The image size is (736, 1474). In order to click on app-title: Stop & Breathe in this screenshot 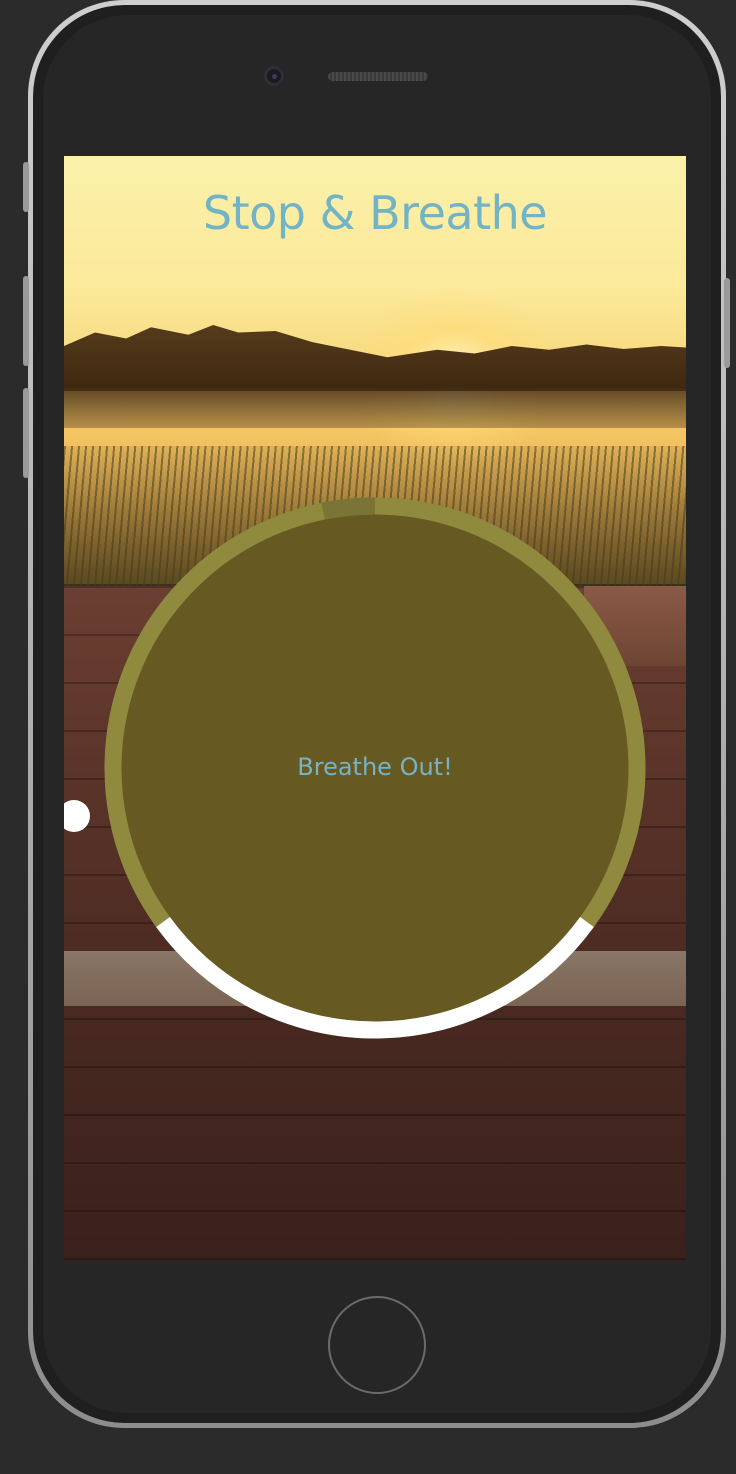, I will do `click(375, 213)`.